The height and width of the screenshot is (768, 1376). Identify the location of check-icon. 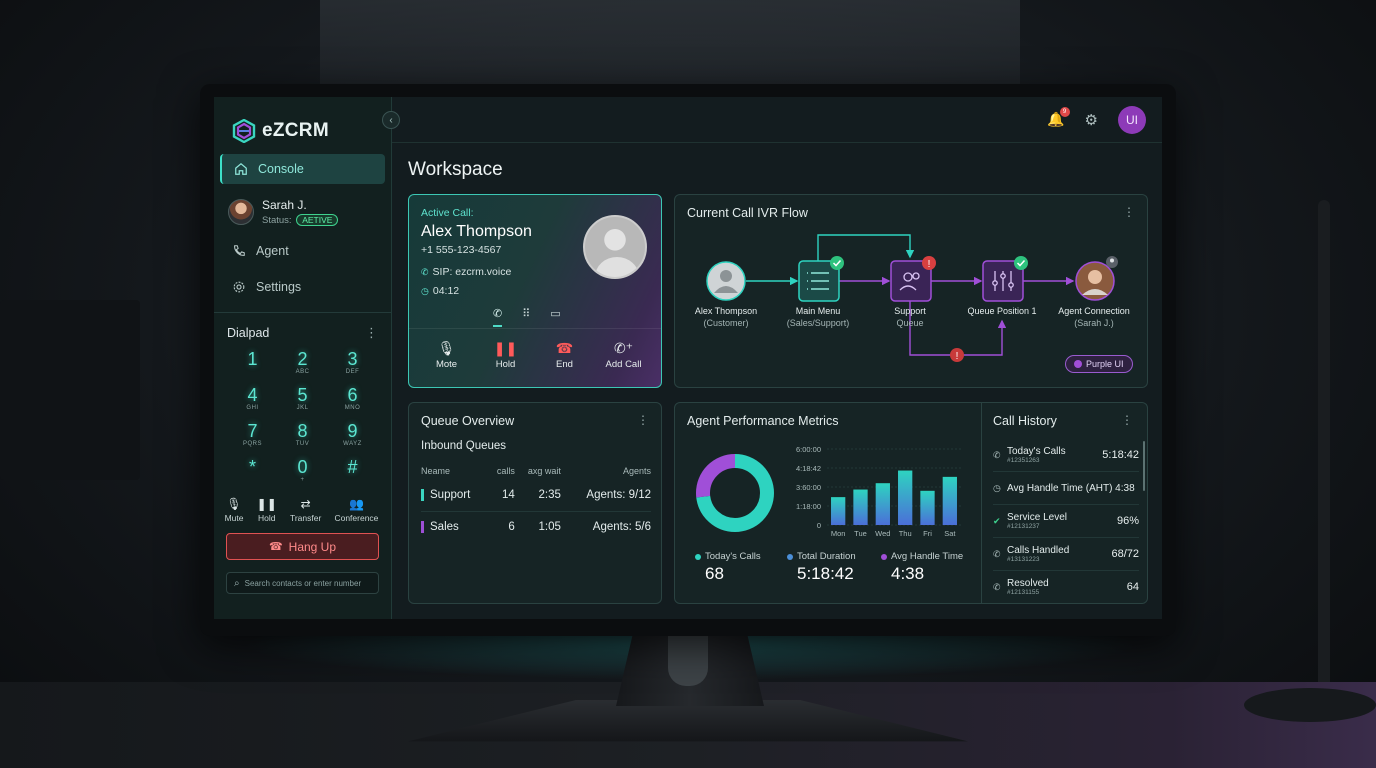
(837, 263).